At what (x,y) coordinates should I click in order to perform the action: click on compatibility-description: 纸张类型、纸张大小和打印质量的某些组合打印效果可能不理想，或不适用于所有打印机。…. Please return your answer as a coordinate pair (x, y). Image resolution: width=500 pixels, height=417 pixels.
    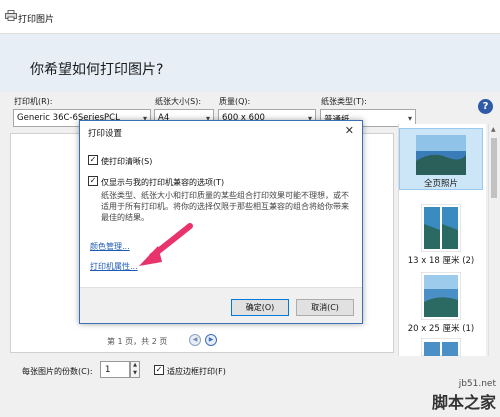
    Looking at the image, I should click on (225, 206).